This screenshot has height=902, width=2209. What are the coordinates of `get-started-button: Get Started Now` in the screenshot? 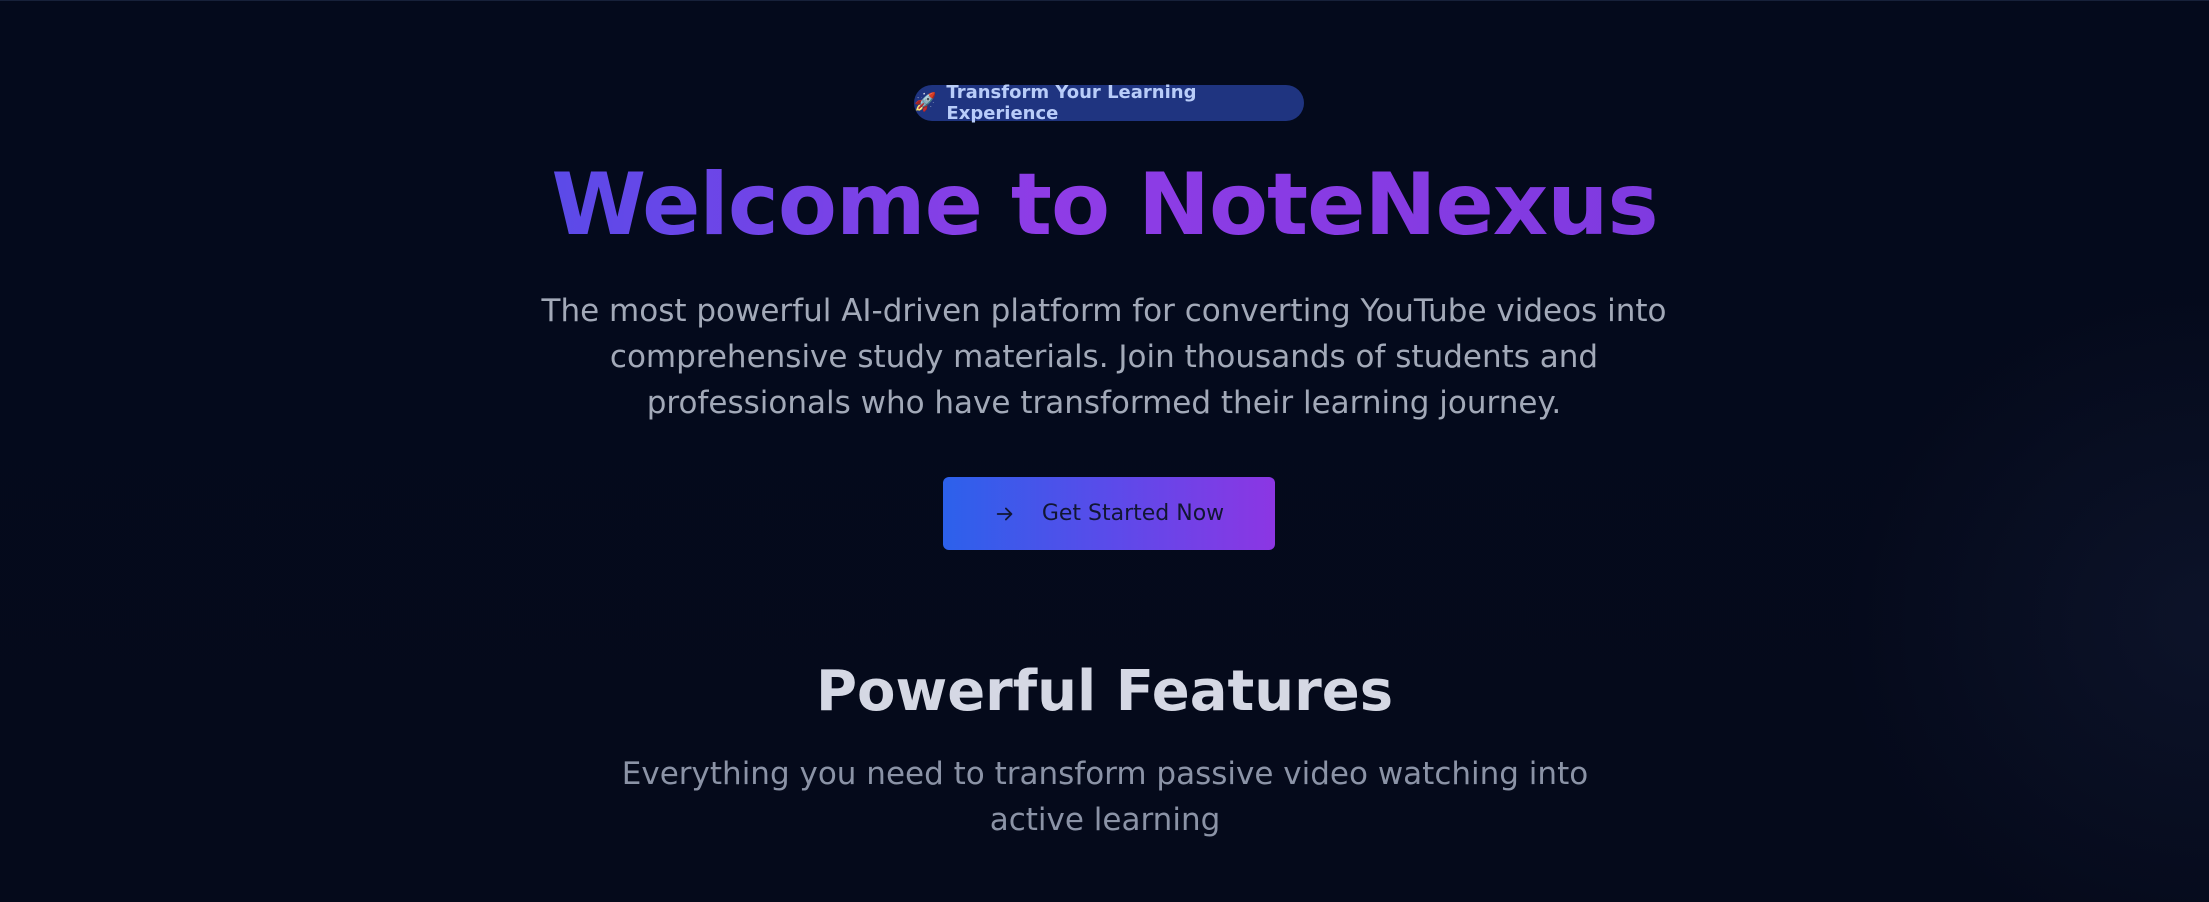 It's located at (1109, 513).